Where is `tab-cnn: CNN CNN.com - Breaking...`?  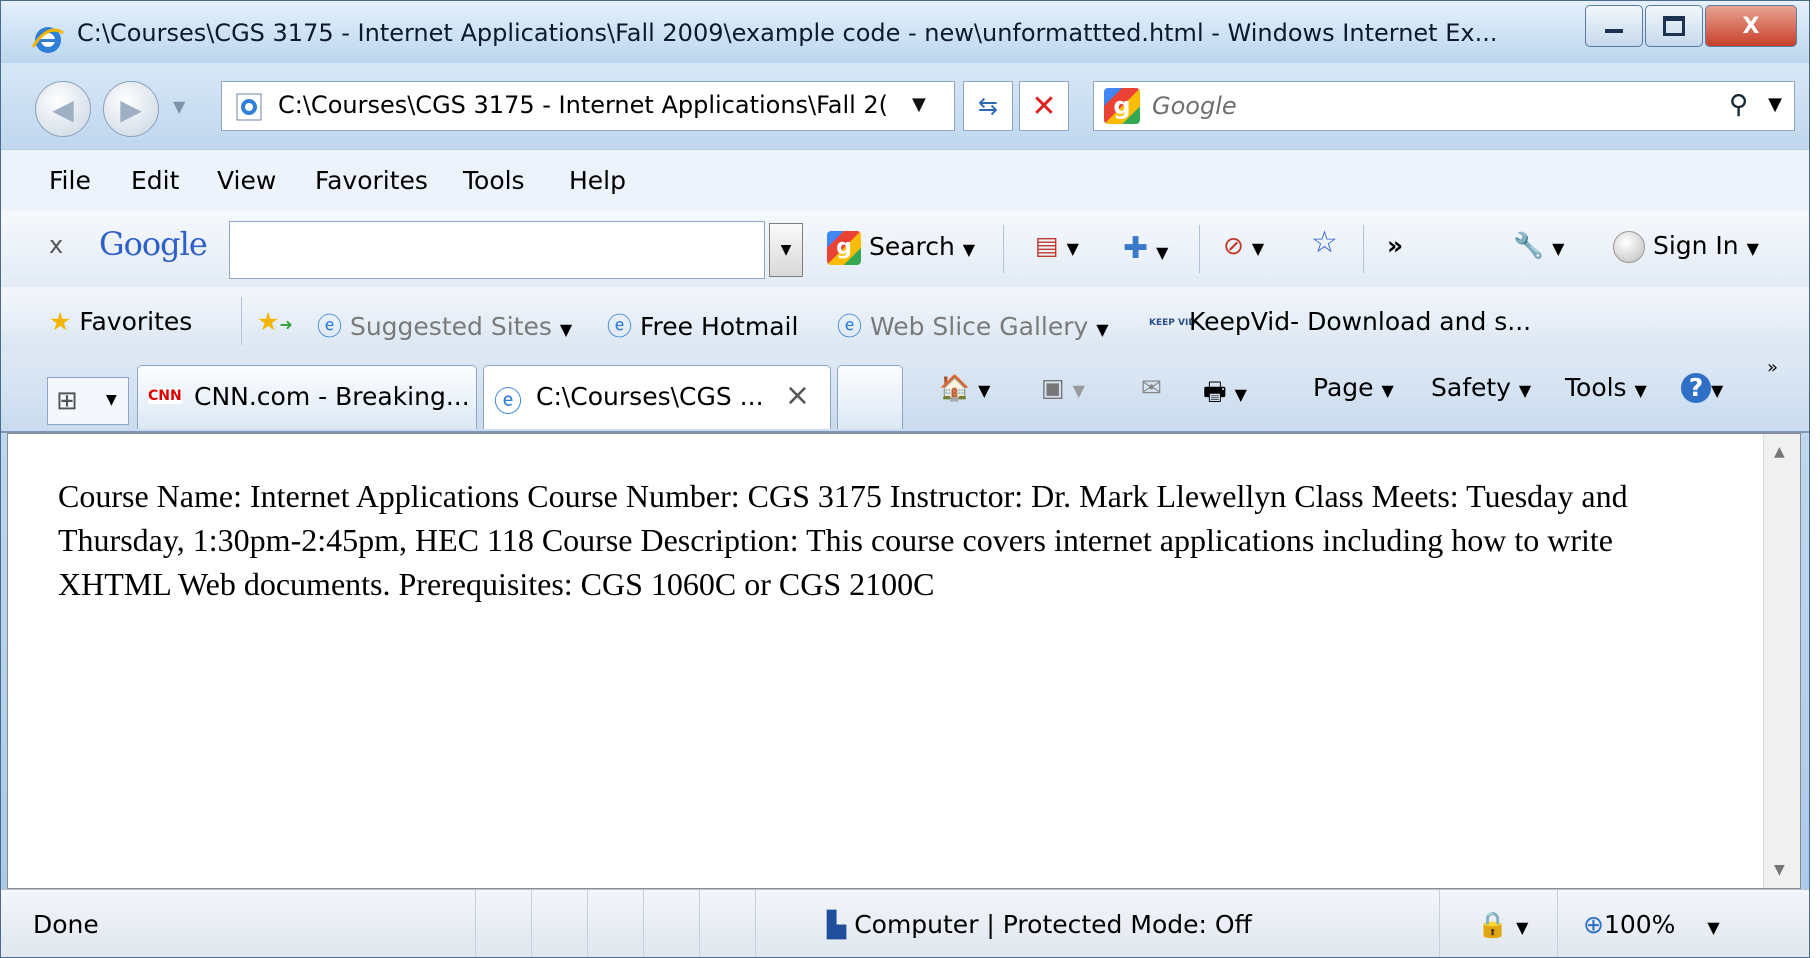
tab-cnn: CNN CNN.com - Breaking... is located at coordinates (307, 397).